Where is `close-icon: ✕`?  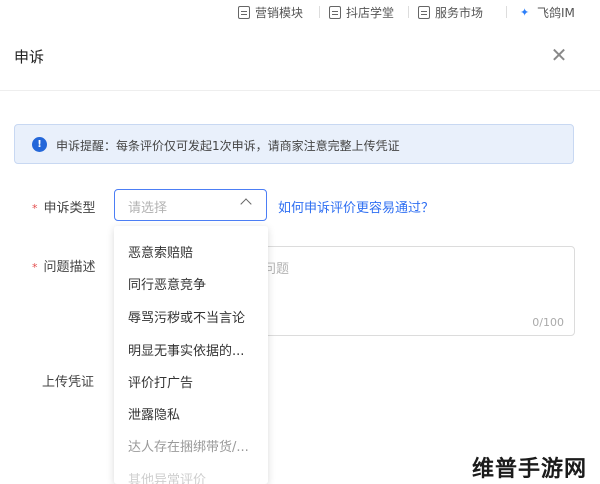
close-icon: ✕ is located at coordinates (559, 55).